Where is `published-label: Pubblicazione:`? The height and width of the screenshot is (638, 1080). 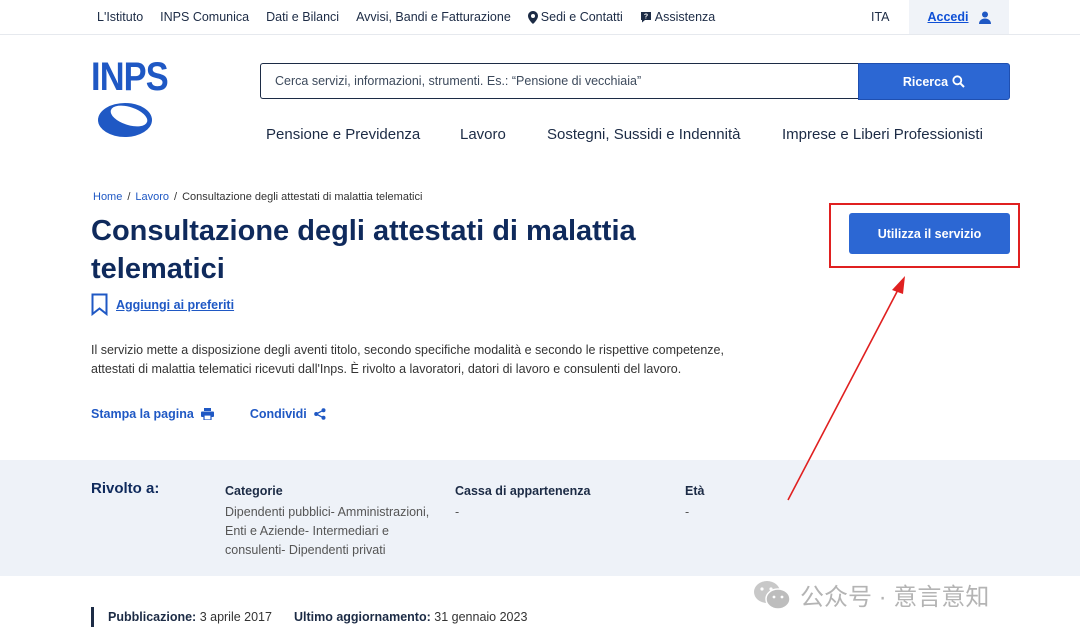 published-label: Pubblicazione: is located at coordinates (152, 617).